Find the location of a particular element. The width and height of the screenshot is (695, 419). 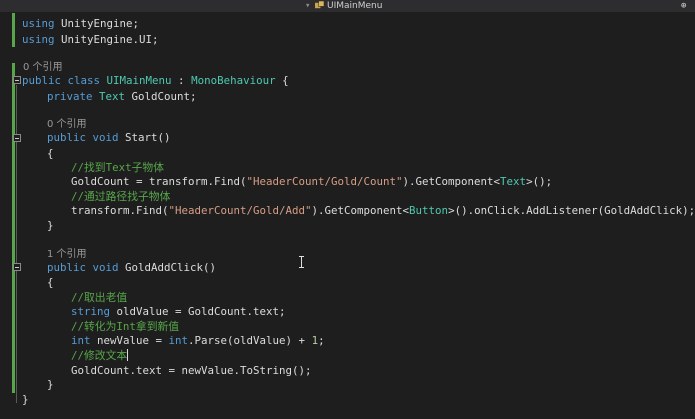

code-comment: //找到Text子物体 is located at coordinates (117, 167).